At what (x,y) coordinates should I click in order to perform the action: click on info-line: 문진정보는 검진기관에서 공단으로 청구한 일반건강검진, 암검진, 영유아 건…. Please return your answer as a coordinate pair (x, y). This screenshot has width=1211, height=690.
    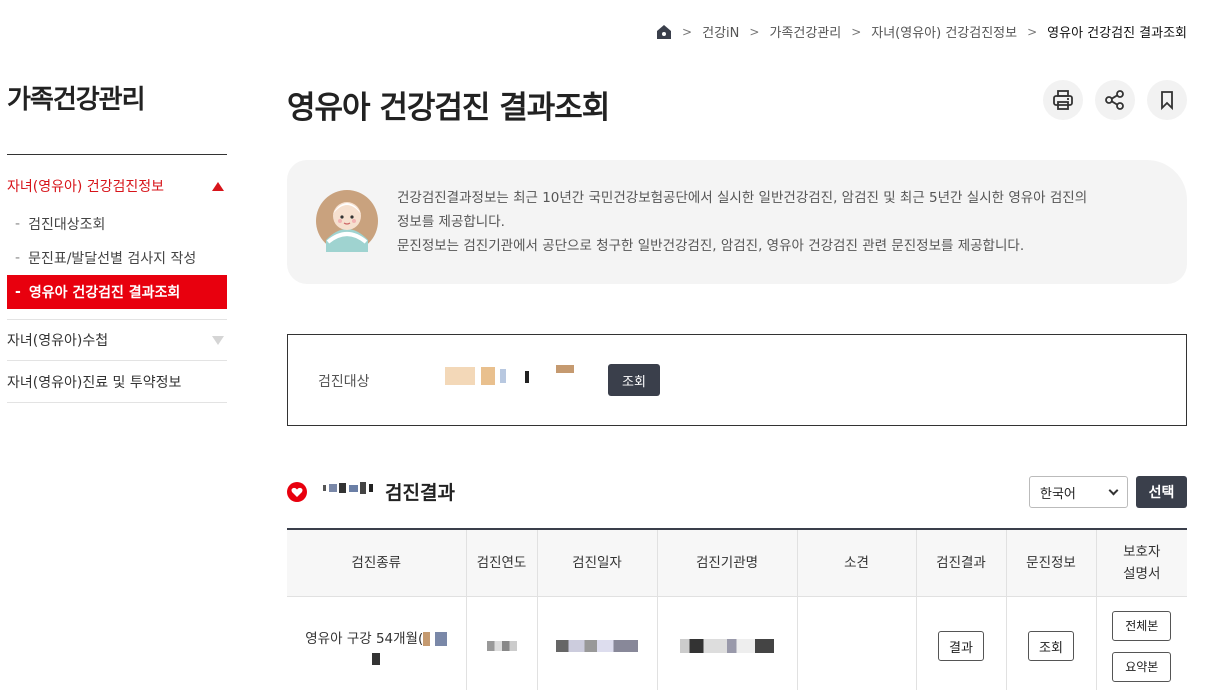
    Looking at the image, I should click on (777, 246).